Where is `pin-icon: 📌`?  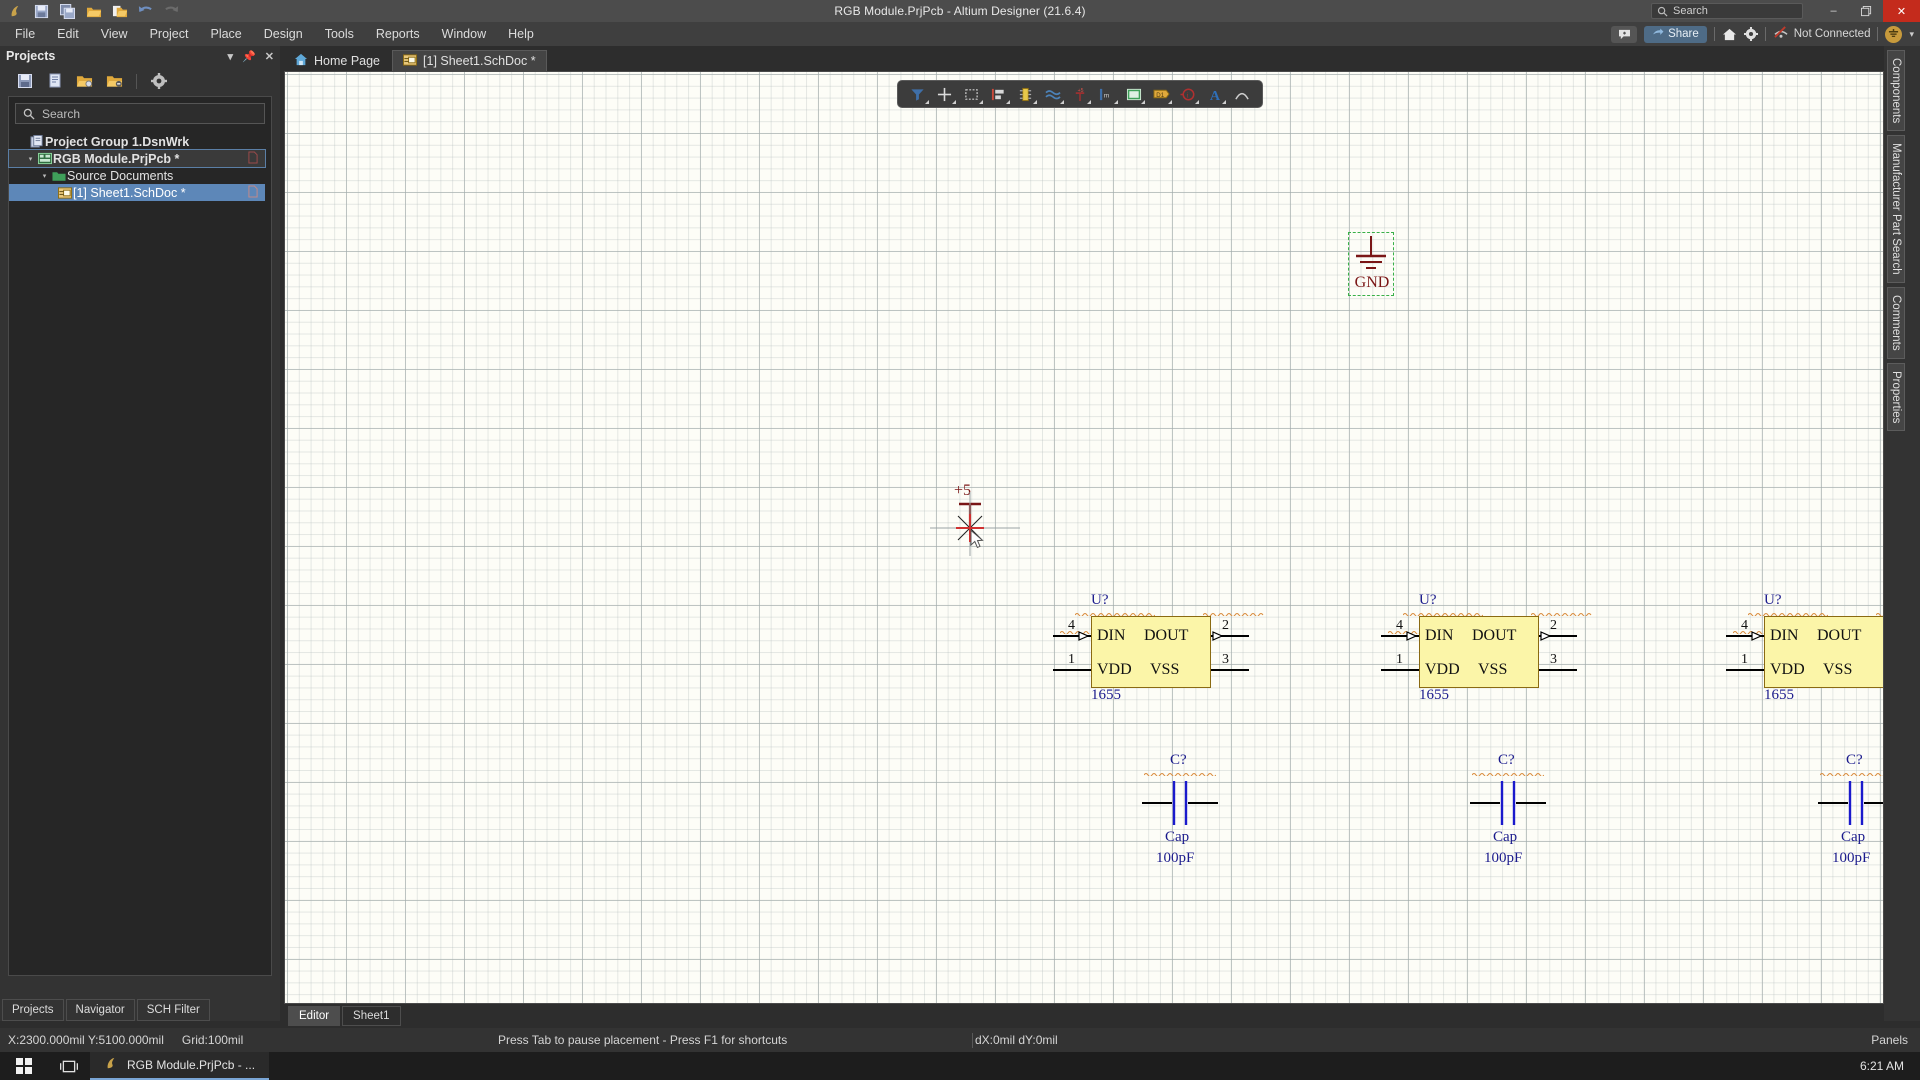 pin-icon: 📌 is located at coordinates (249, 56).